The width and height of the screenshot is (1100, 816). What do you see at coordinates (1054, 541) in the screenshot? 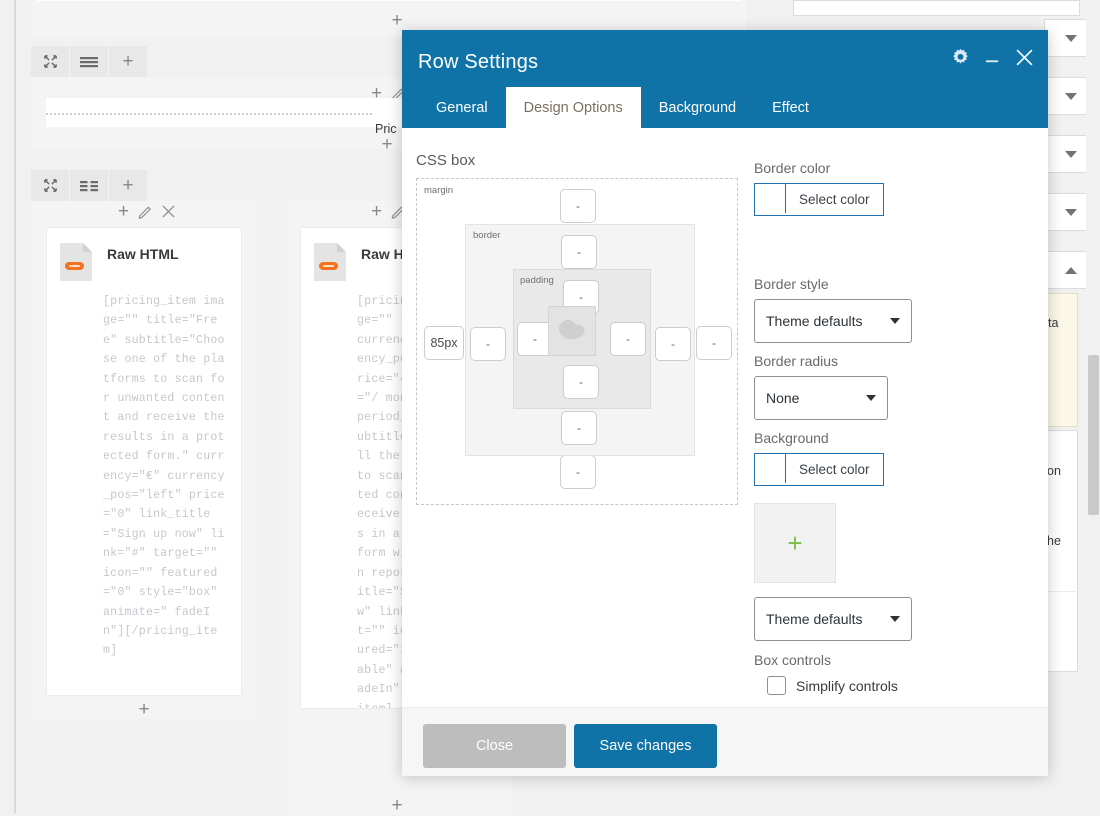
I see `sidebar-text-3: he` at bounding box center [1054, 541].